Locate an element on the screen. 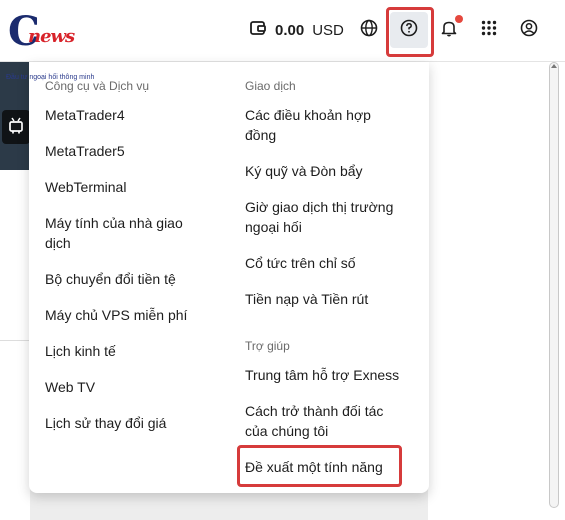 This screenshot has height=520, width=565. menu-item-help-center: Trung tâm hỗ trợ Exness is located at coordinates (322, 375).